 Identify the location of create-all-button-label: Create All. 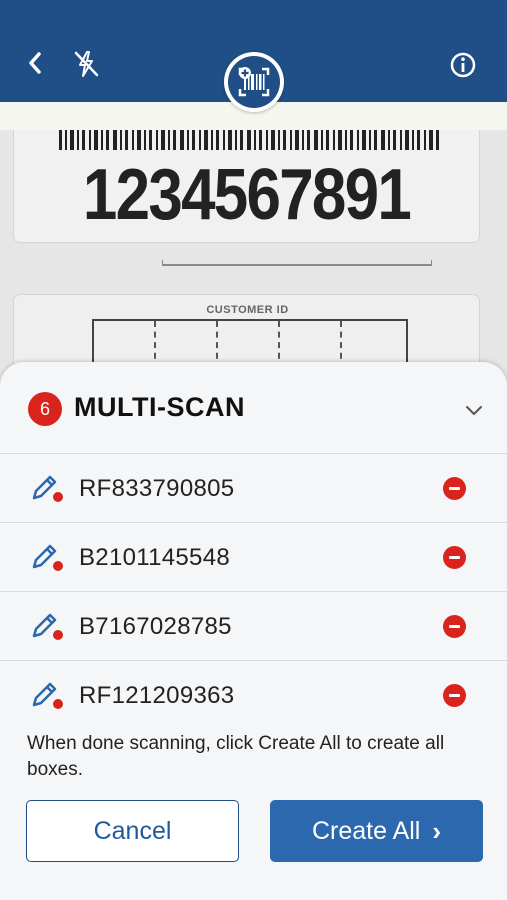
(366, 830).